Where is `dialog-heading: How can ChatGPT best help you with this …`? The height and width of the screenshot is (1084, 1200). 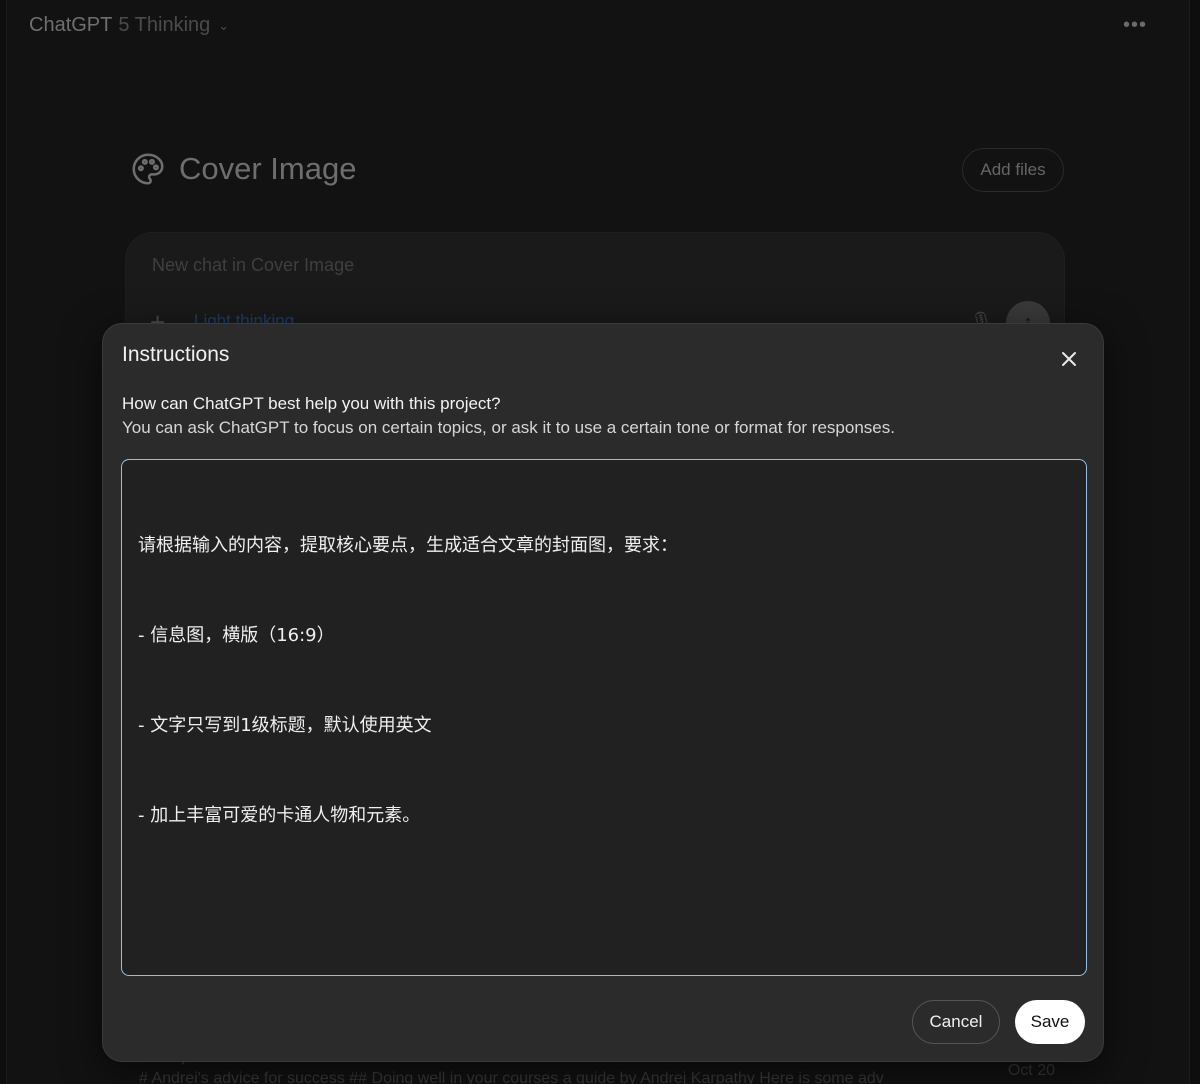
dialog-heading: How can ChatGPT best help you with this … is located at coordinates (311, 403).